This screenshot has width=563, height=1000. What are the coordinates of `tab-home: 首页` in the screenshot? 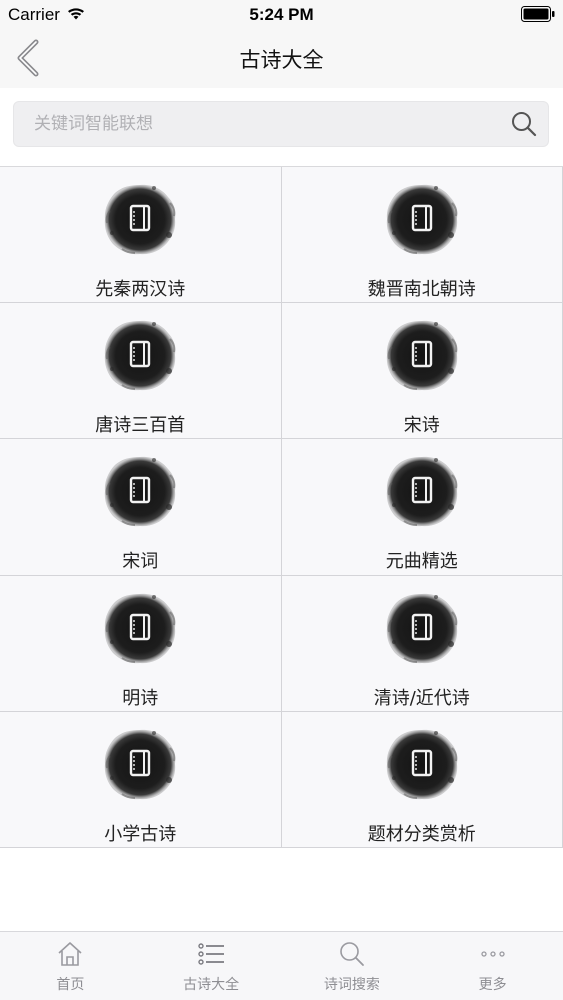 It's located at (70, 966).